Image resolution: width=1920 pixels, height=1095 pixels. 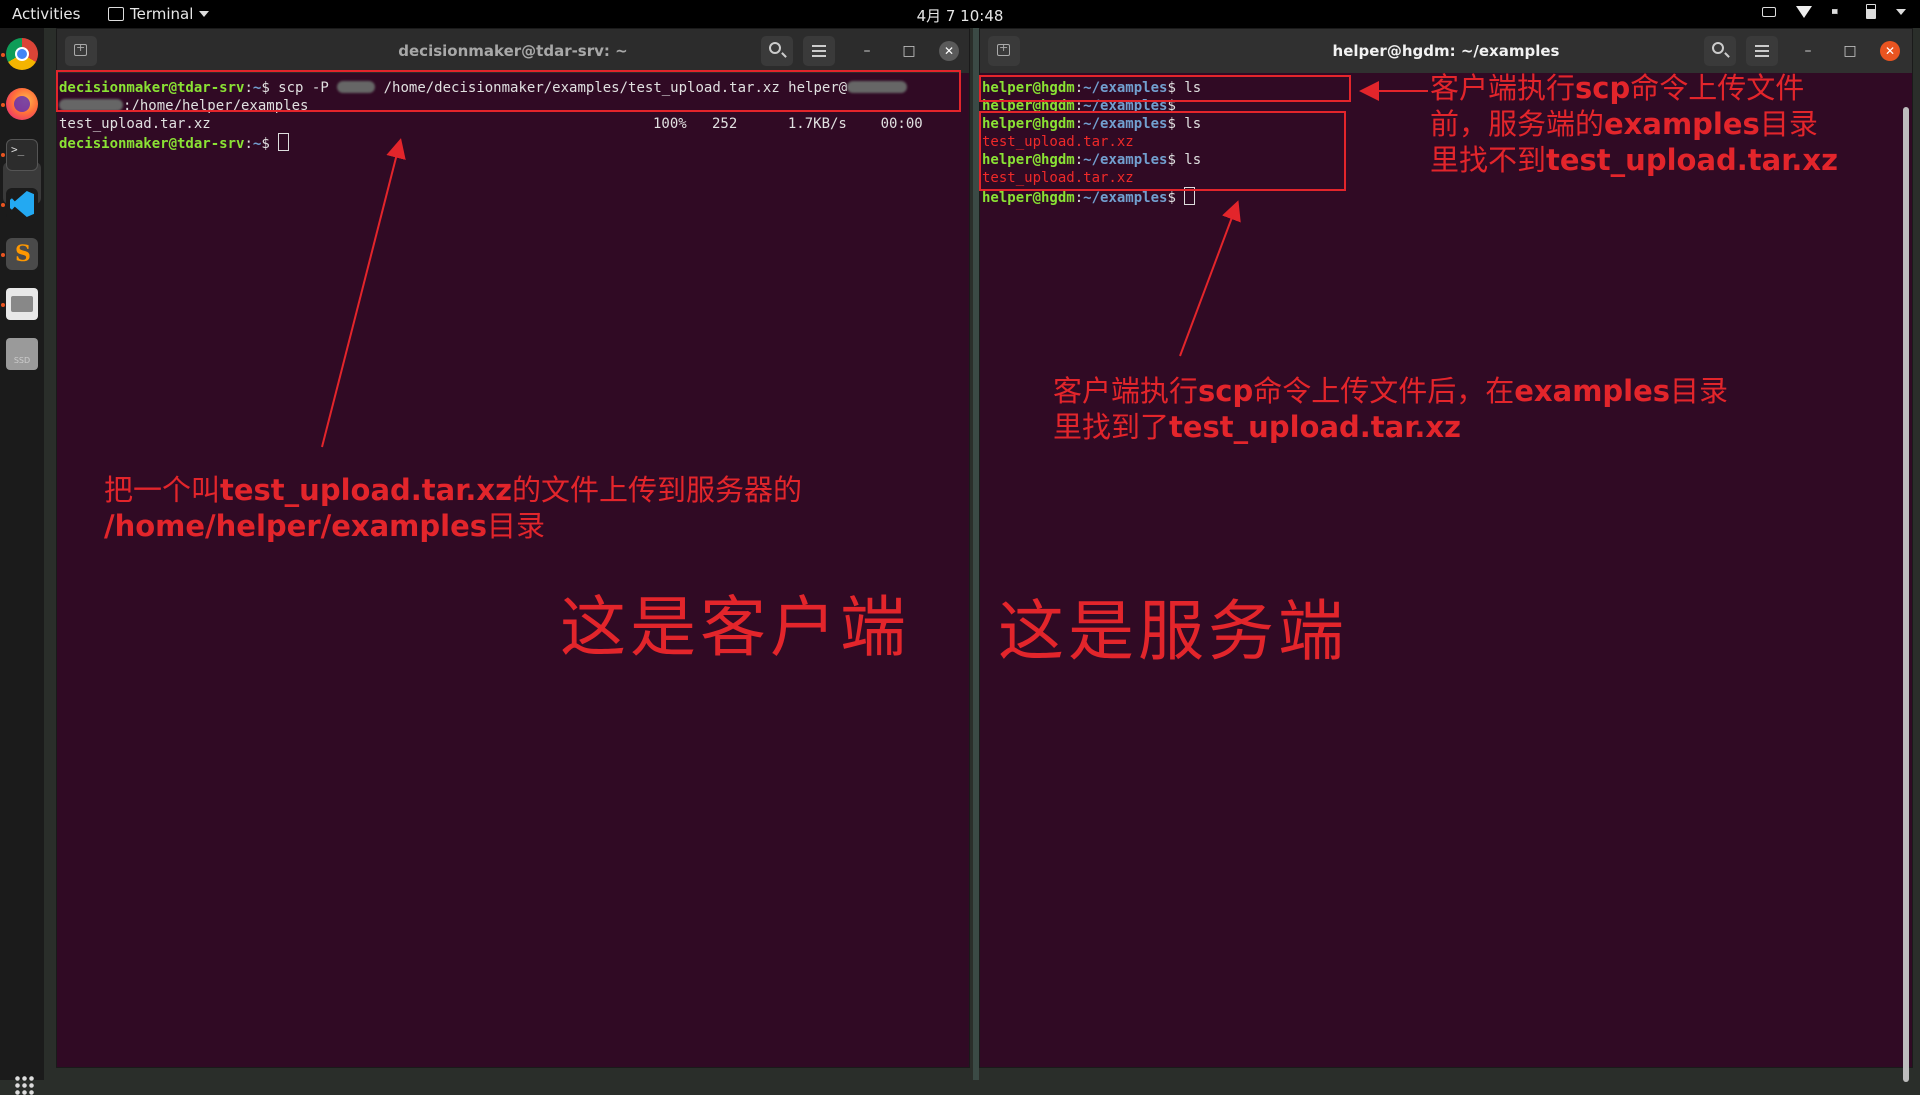 I want to click on activities-button: Activities, so click(x=46, y=14).